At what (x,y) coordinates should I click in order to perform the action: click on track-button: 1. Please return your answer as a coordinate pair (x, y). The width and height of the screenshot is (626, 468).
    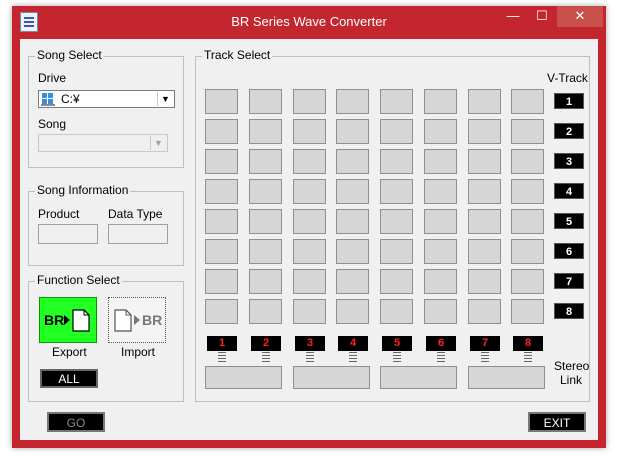
    Looking at the image, I should click on (222, 343).